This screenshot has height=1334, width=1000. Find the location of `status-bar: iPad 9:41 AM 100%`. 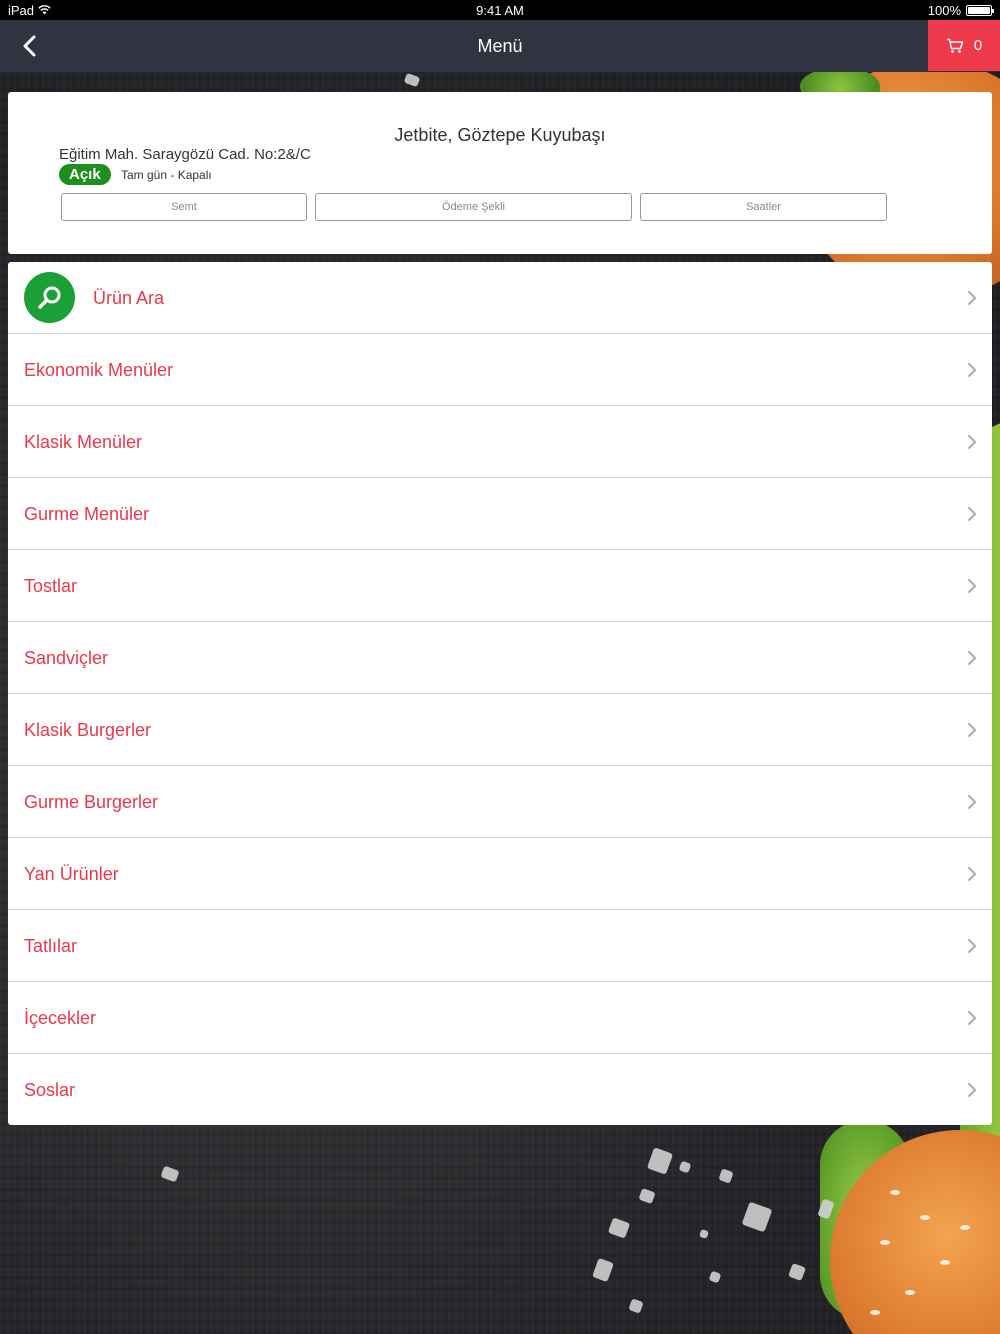

status-bar: iPad 9:41 AM 100% is located at coordinates (500, 10).